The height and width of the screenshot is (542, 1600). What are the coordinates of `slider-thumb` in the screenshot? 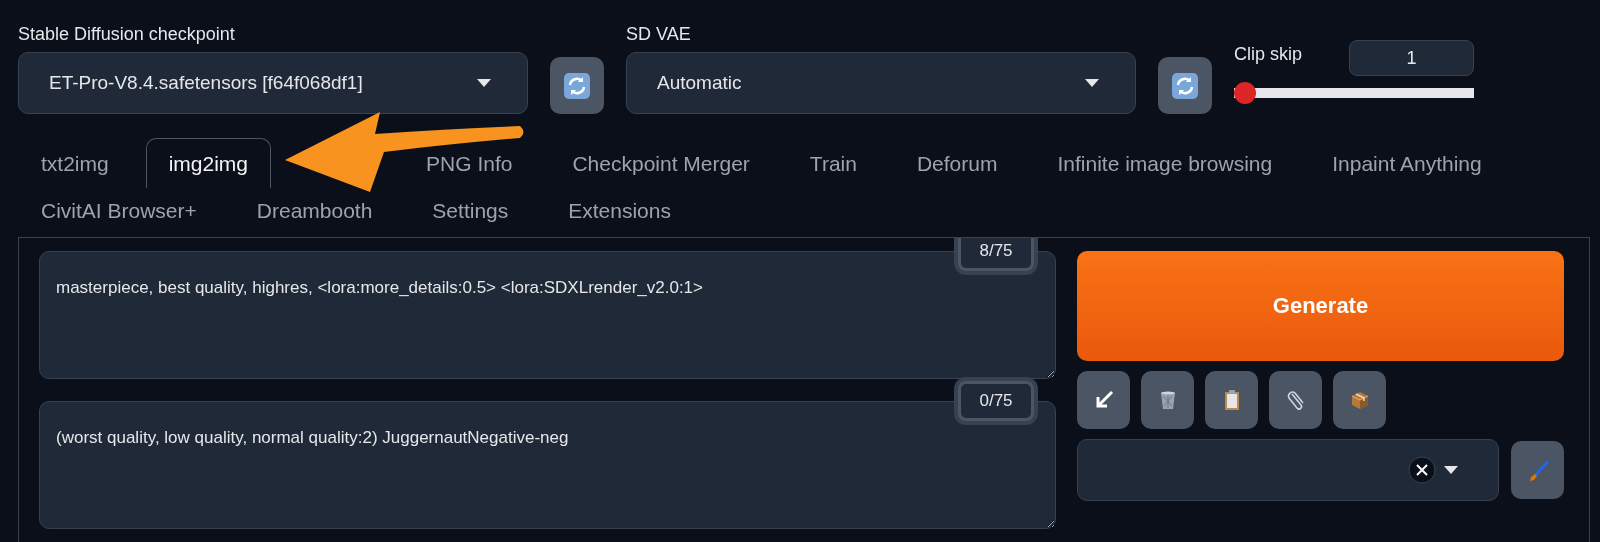 It's located at (1245, 93).